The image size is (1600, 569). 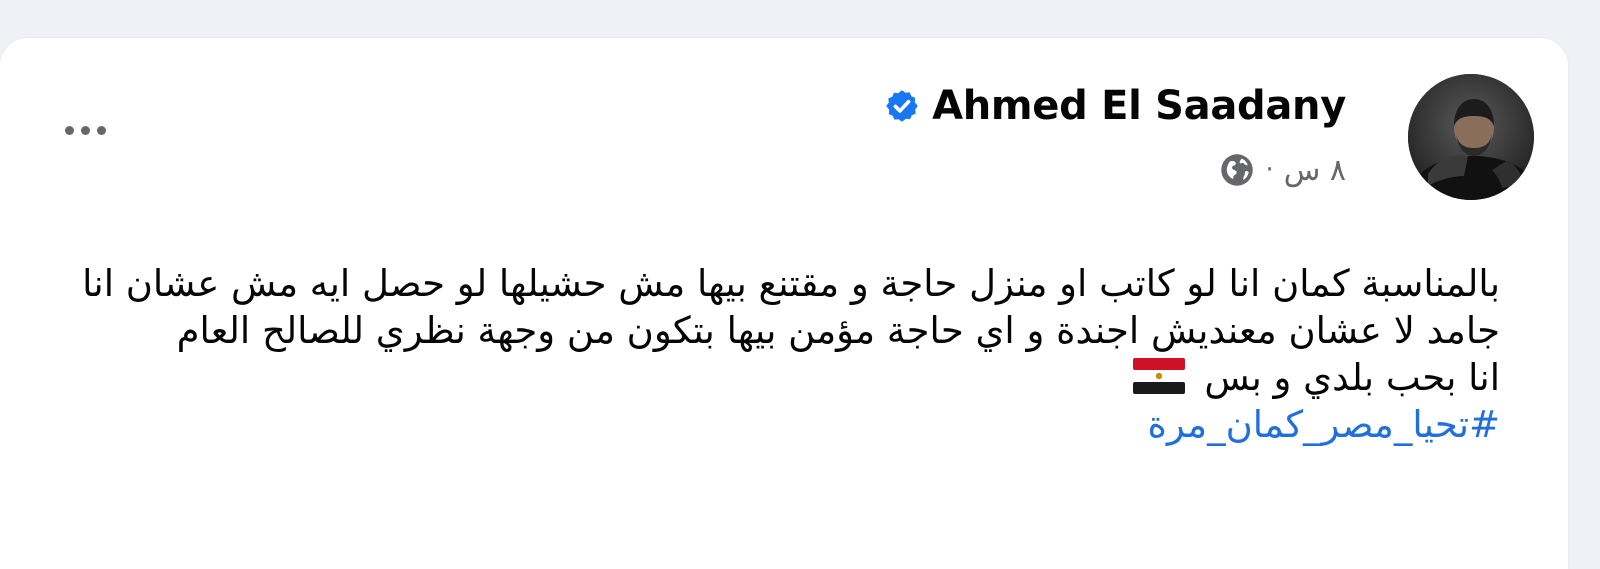 I want to click on author-avatar, so click(x=1471, y=137).